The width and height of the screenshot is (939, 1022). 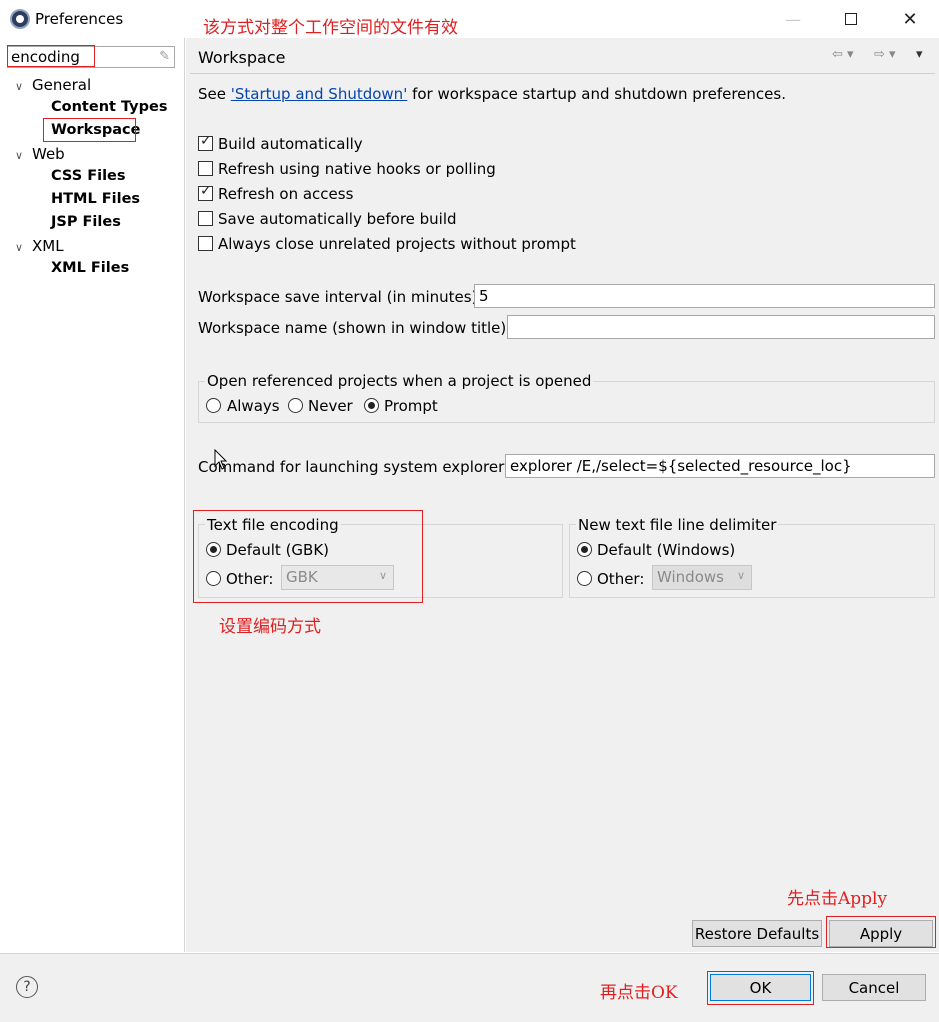 I want to click on tree-item-xml: XML, so click(x=48, y=246).